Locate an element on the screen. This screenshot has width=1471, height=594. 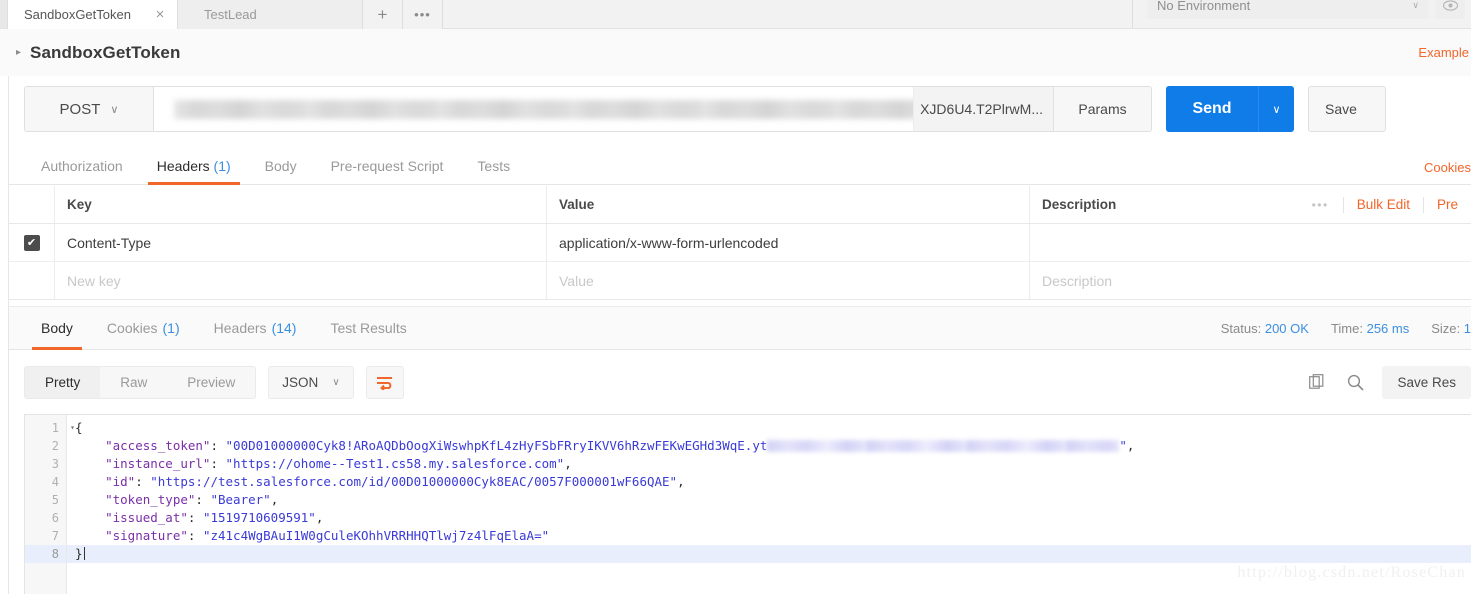
editor-code-line: { is located at coordinates (769, 428).